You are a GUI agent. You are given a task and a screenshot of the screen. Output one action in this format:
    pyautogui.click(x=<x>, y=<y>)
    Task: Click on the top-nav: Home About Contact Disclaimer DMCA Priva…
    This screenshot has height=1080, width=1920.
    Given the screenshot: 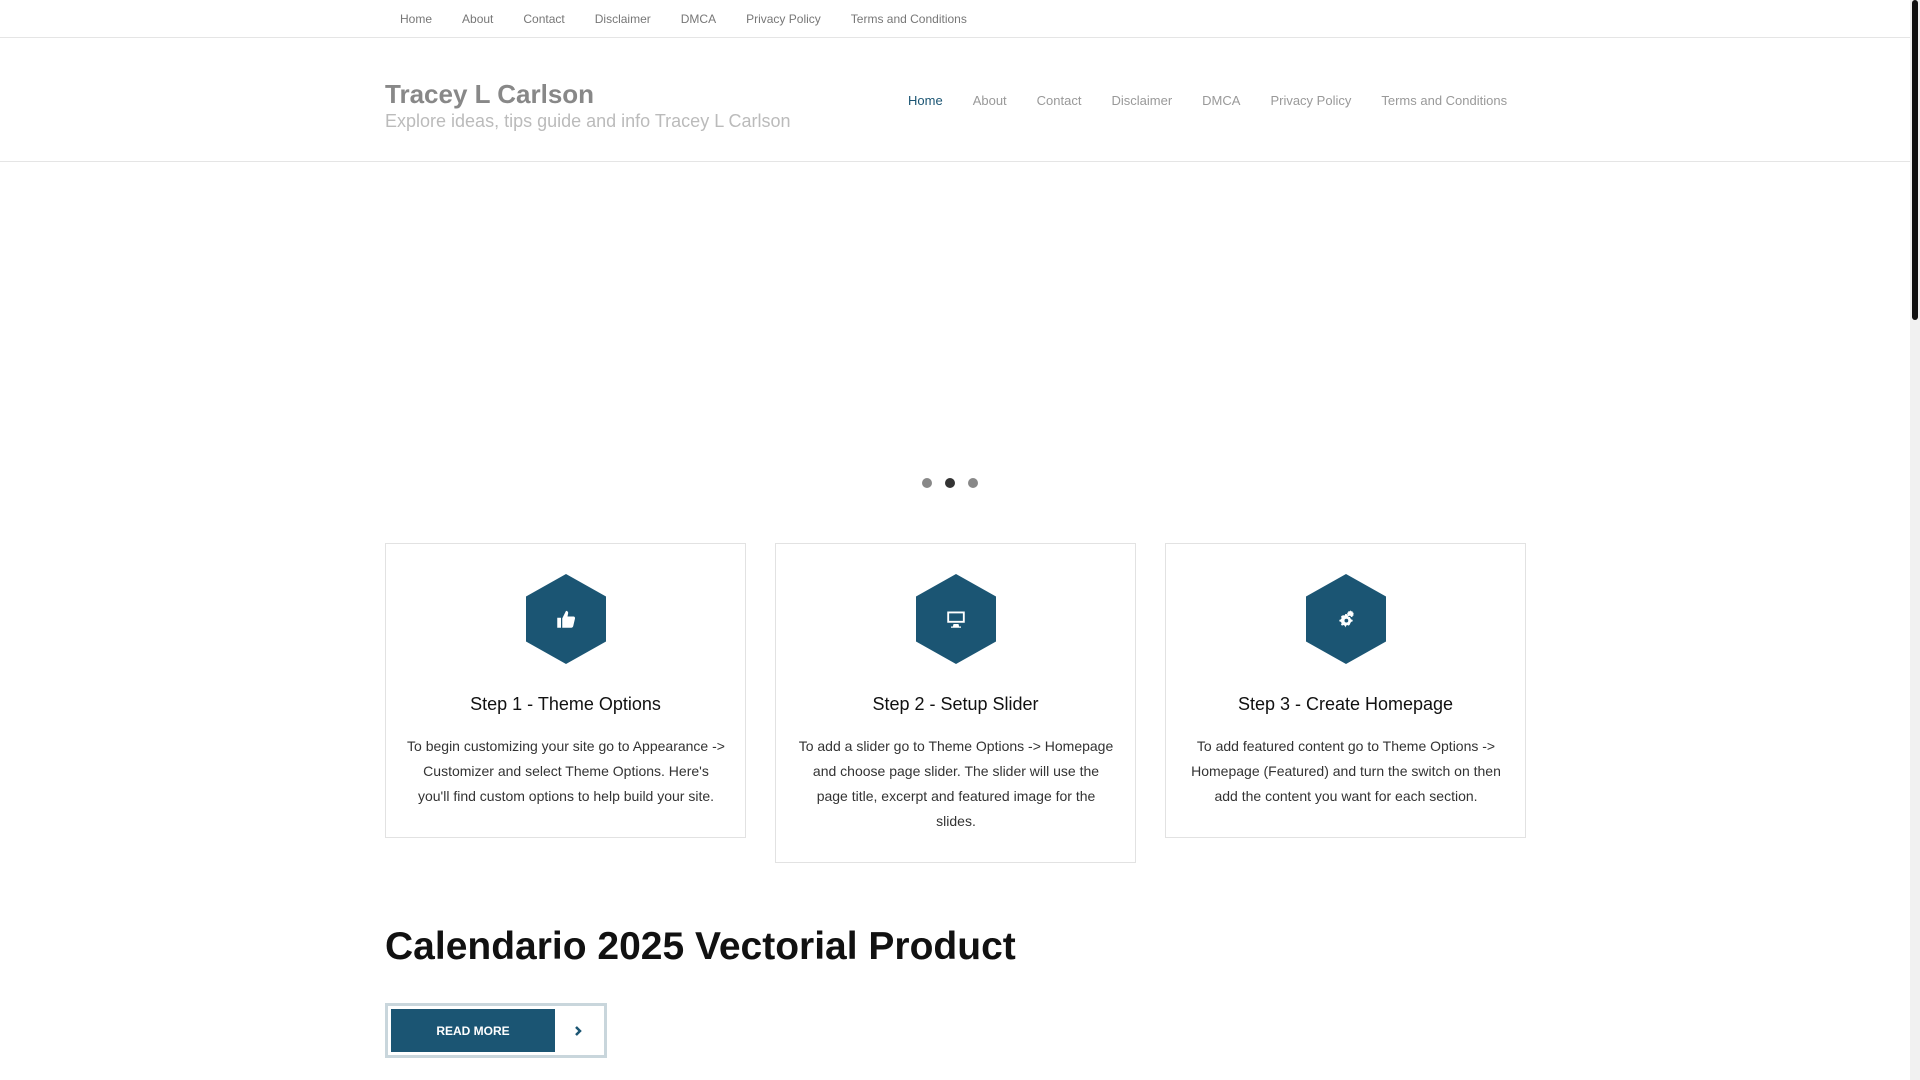 What is the action you would take?
    pyautogui.click(x=683, y=19)
    